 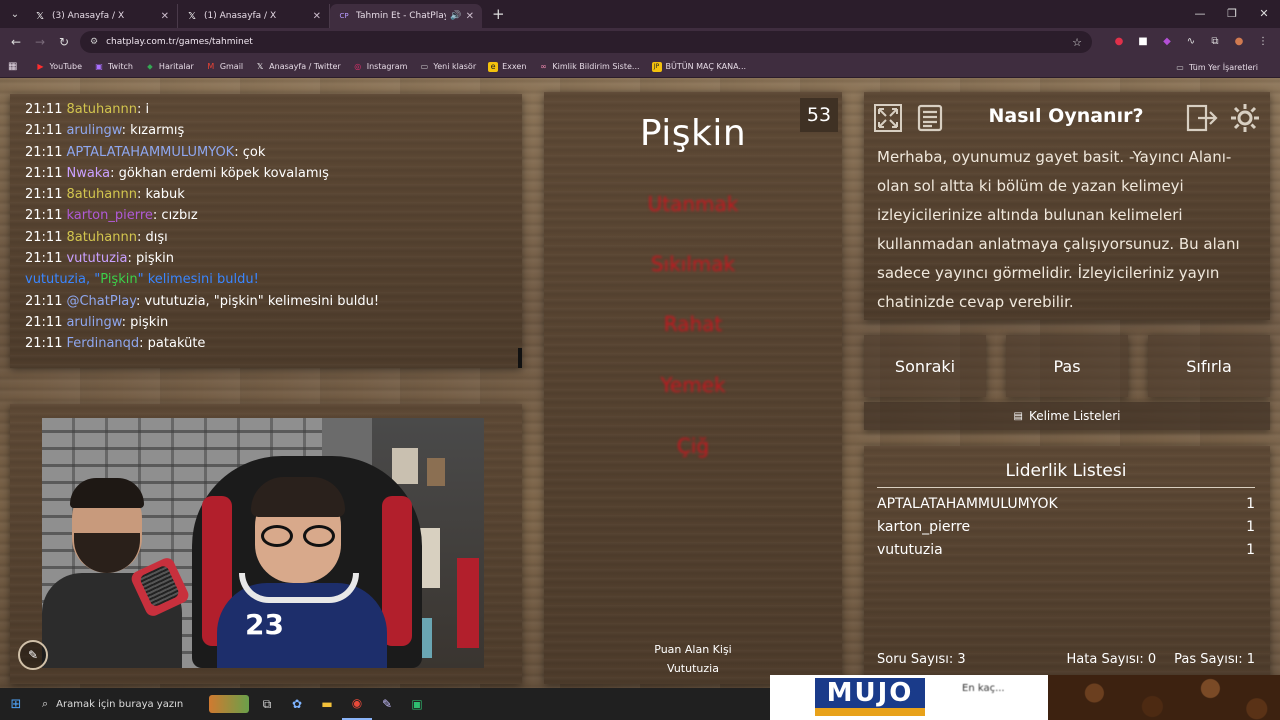 I want to click on pen-app-icon: ✎, so click(x=387, y=704).